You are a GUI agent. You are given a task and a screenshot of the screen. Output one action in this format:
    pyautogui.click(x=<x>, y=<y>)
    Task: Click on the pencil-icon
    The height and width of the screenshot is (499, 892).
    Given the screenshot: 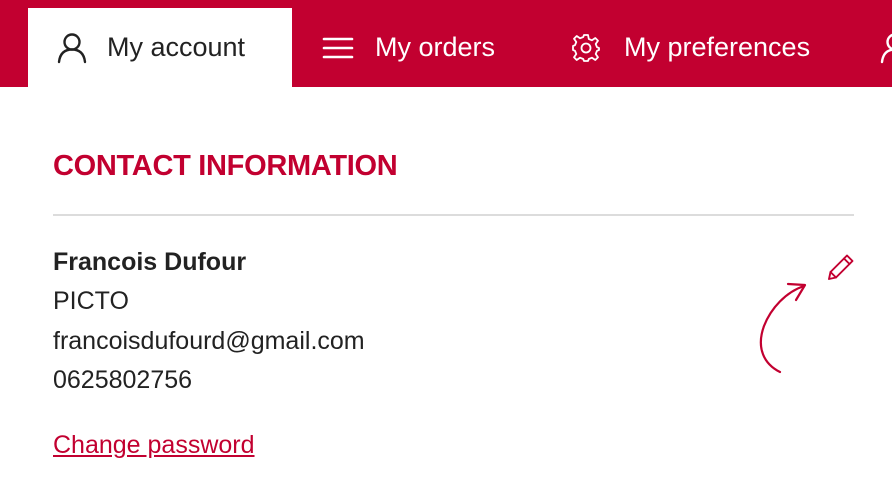 What is the action you would take?
    pyautogui.click(x=841, y=267)
    